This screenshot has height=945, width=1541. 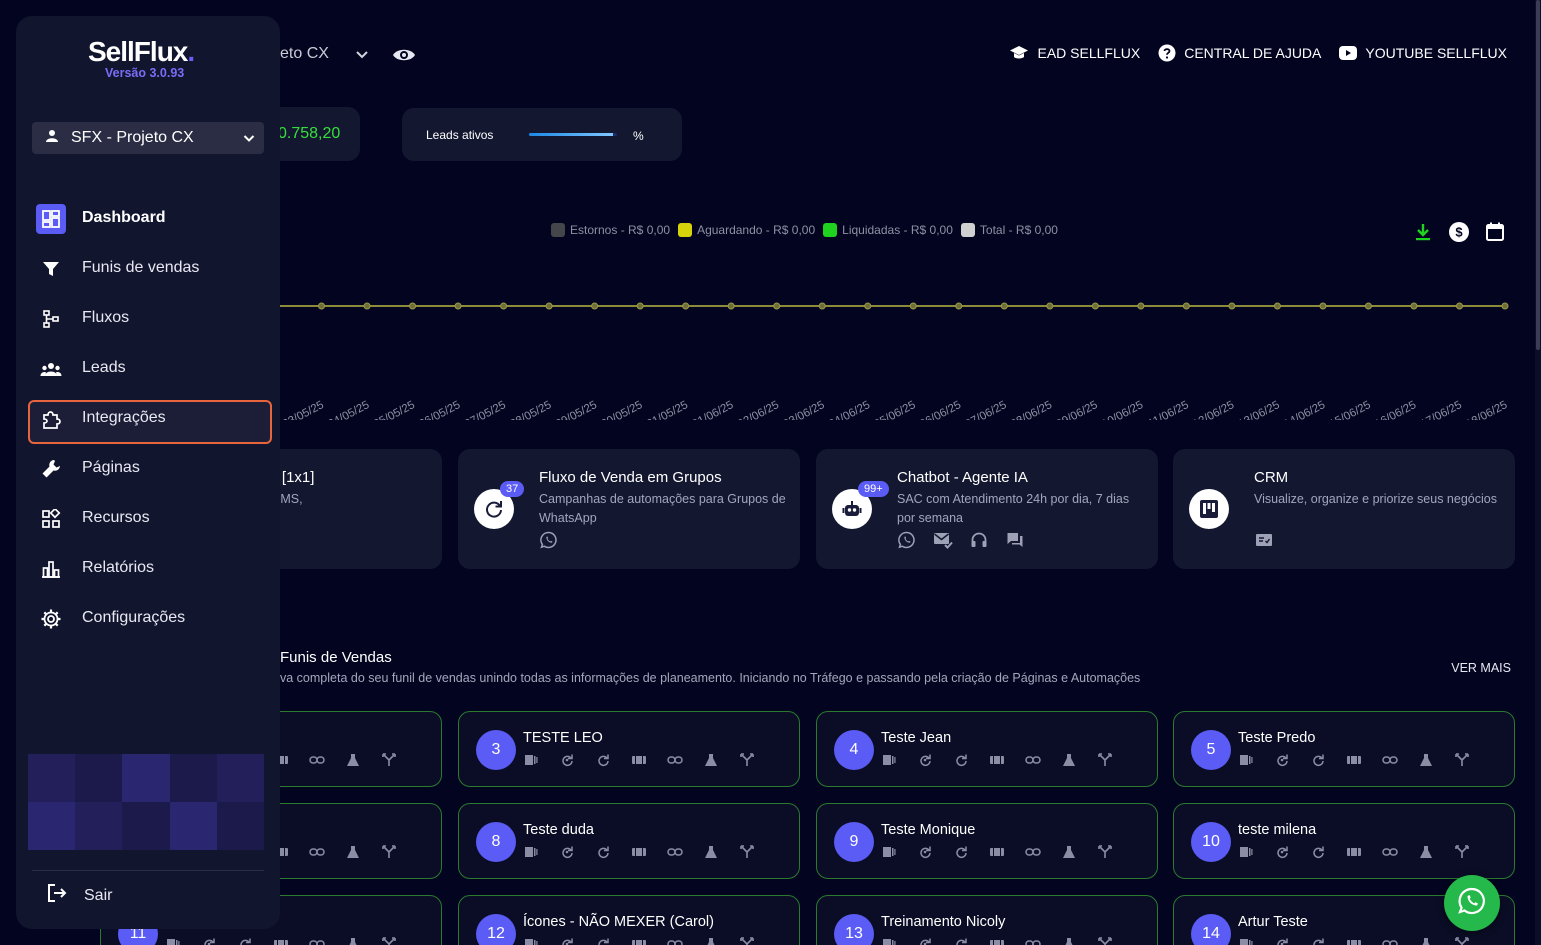 I want to click on scrollbar-thumb, so click(x=1538, y=175).